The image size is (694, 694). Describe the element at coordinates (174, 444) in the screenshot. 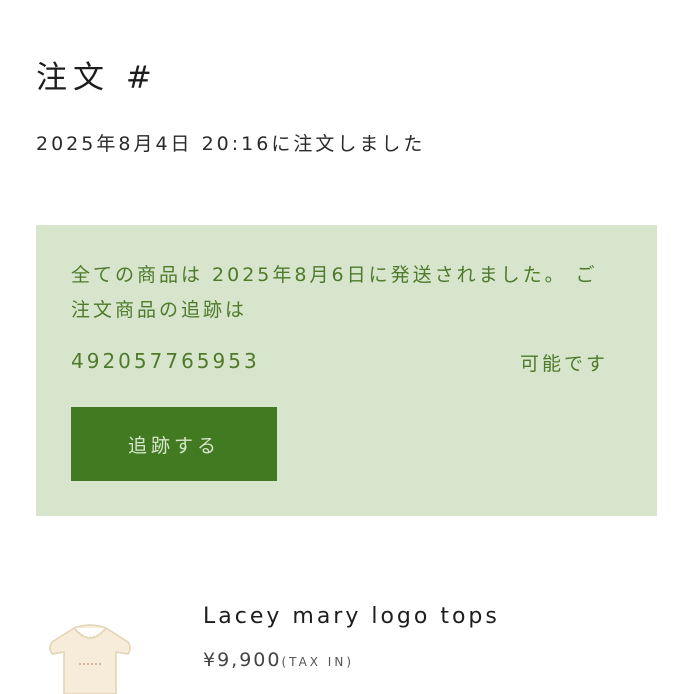

I see `track-button: 追跡する` at that location.